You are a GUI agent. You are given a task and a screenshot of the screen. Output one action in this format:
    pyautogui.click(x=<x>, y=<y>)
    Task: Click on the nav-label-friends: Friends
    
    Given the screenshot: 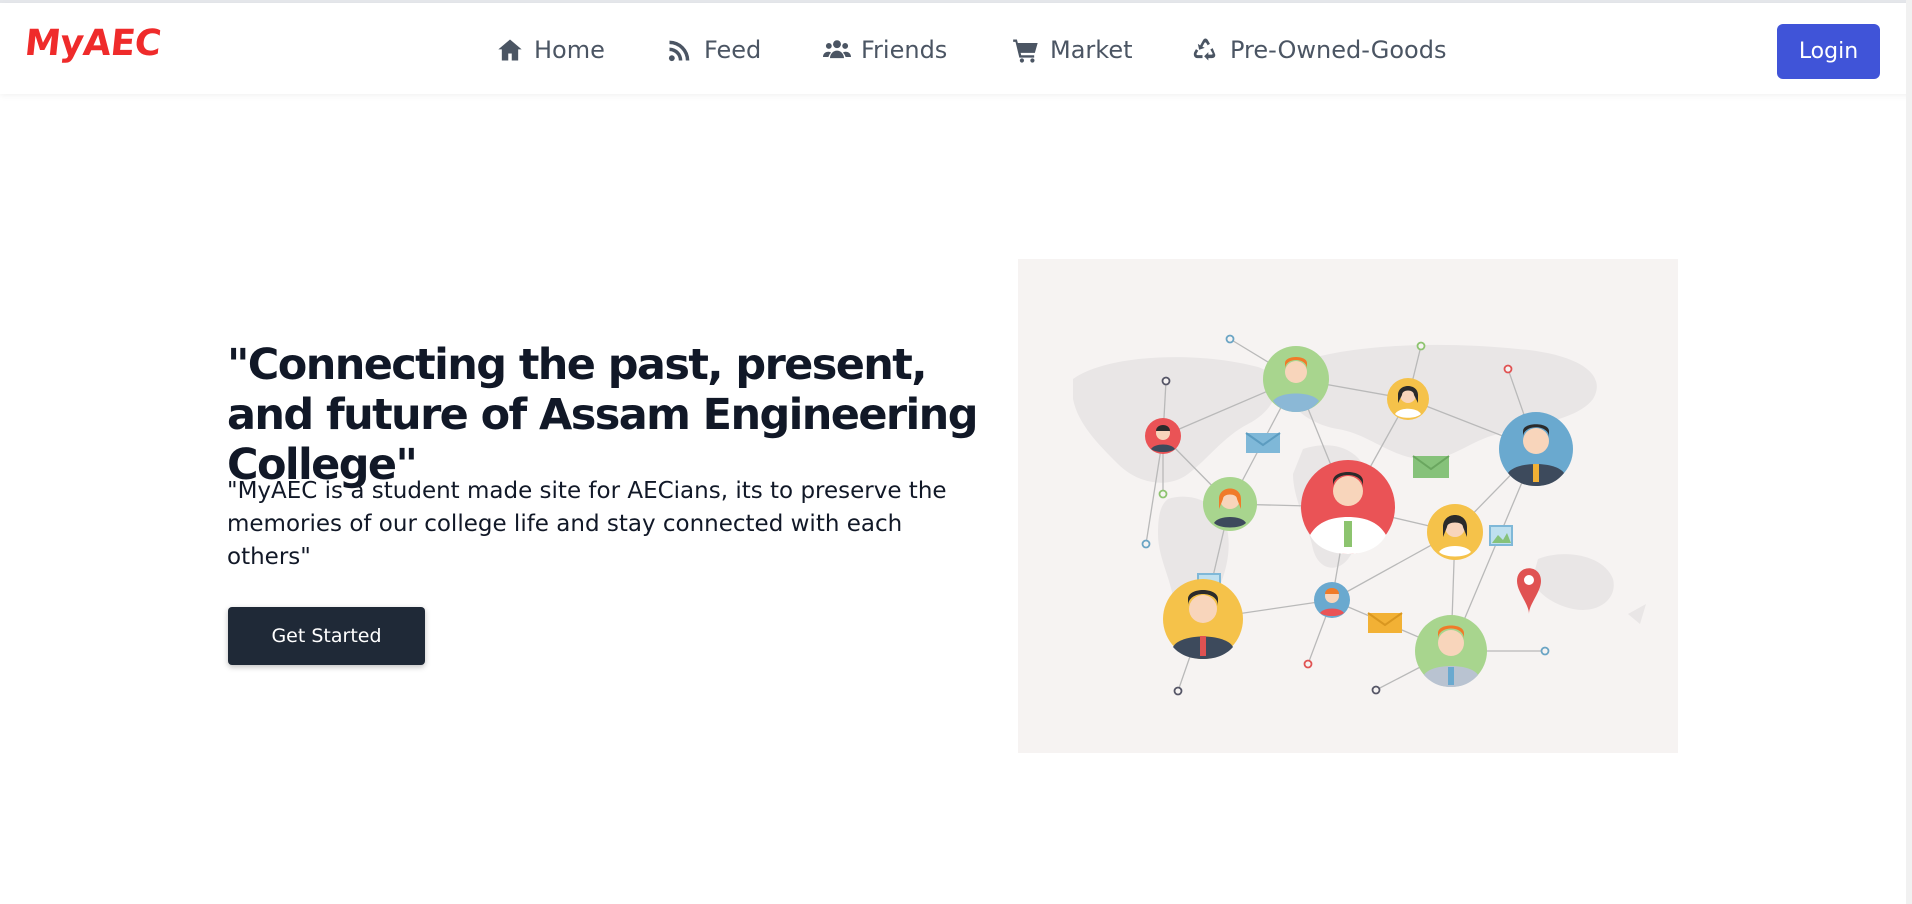 What is the action you would take?
    pyautogui.click(x=904, y=50)
    